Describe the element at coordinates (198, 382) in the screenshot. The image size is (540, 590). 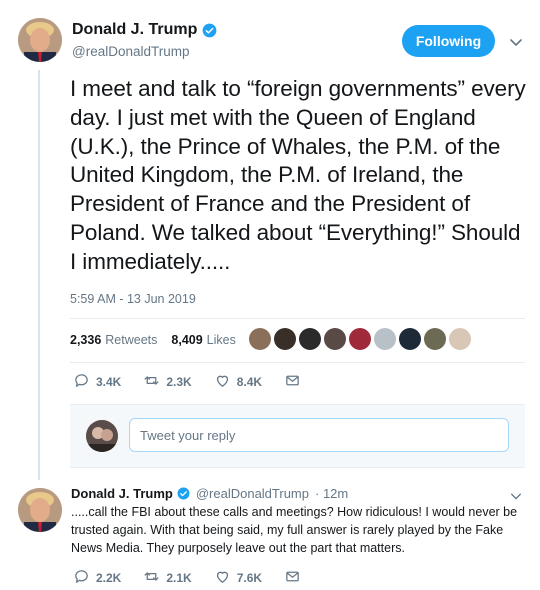
I see `tweet-actions: 3.4K 2.3K 8.4K` at that location.